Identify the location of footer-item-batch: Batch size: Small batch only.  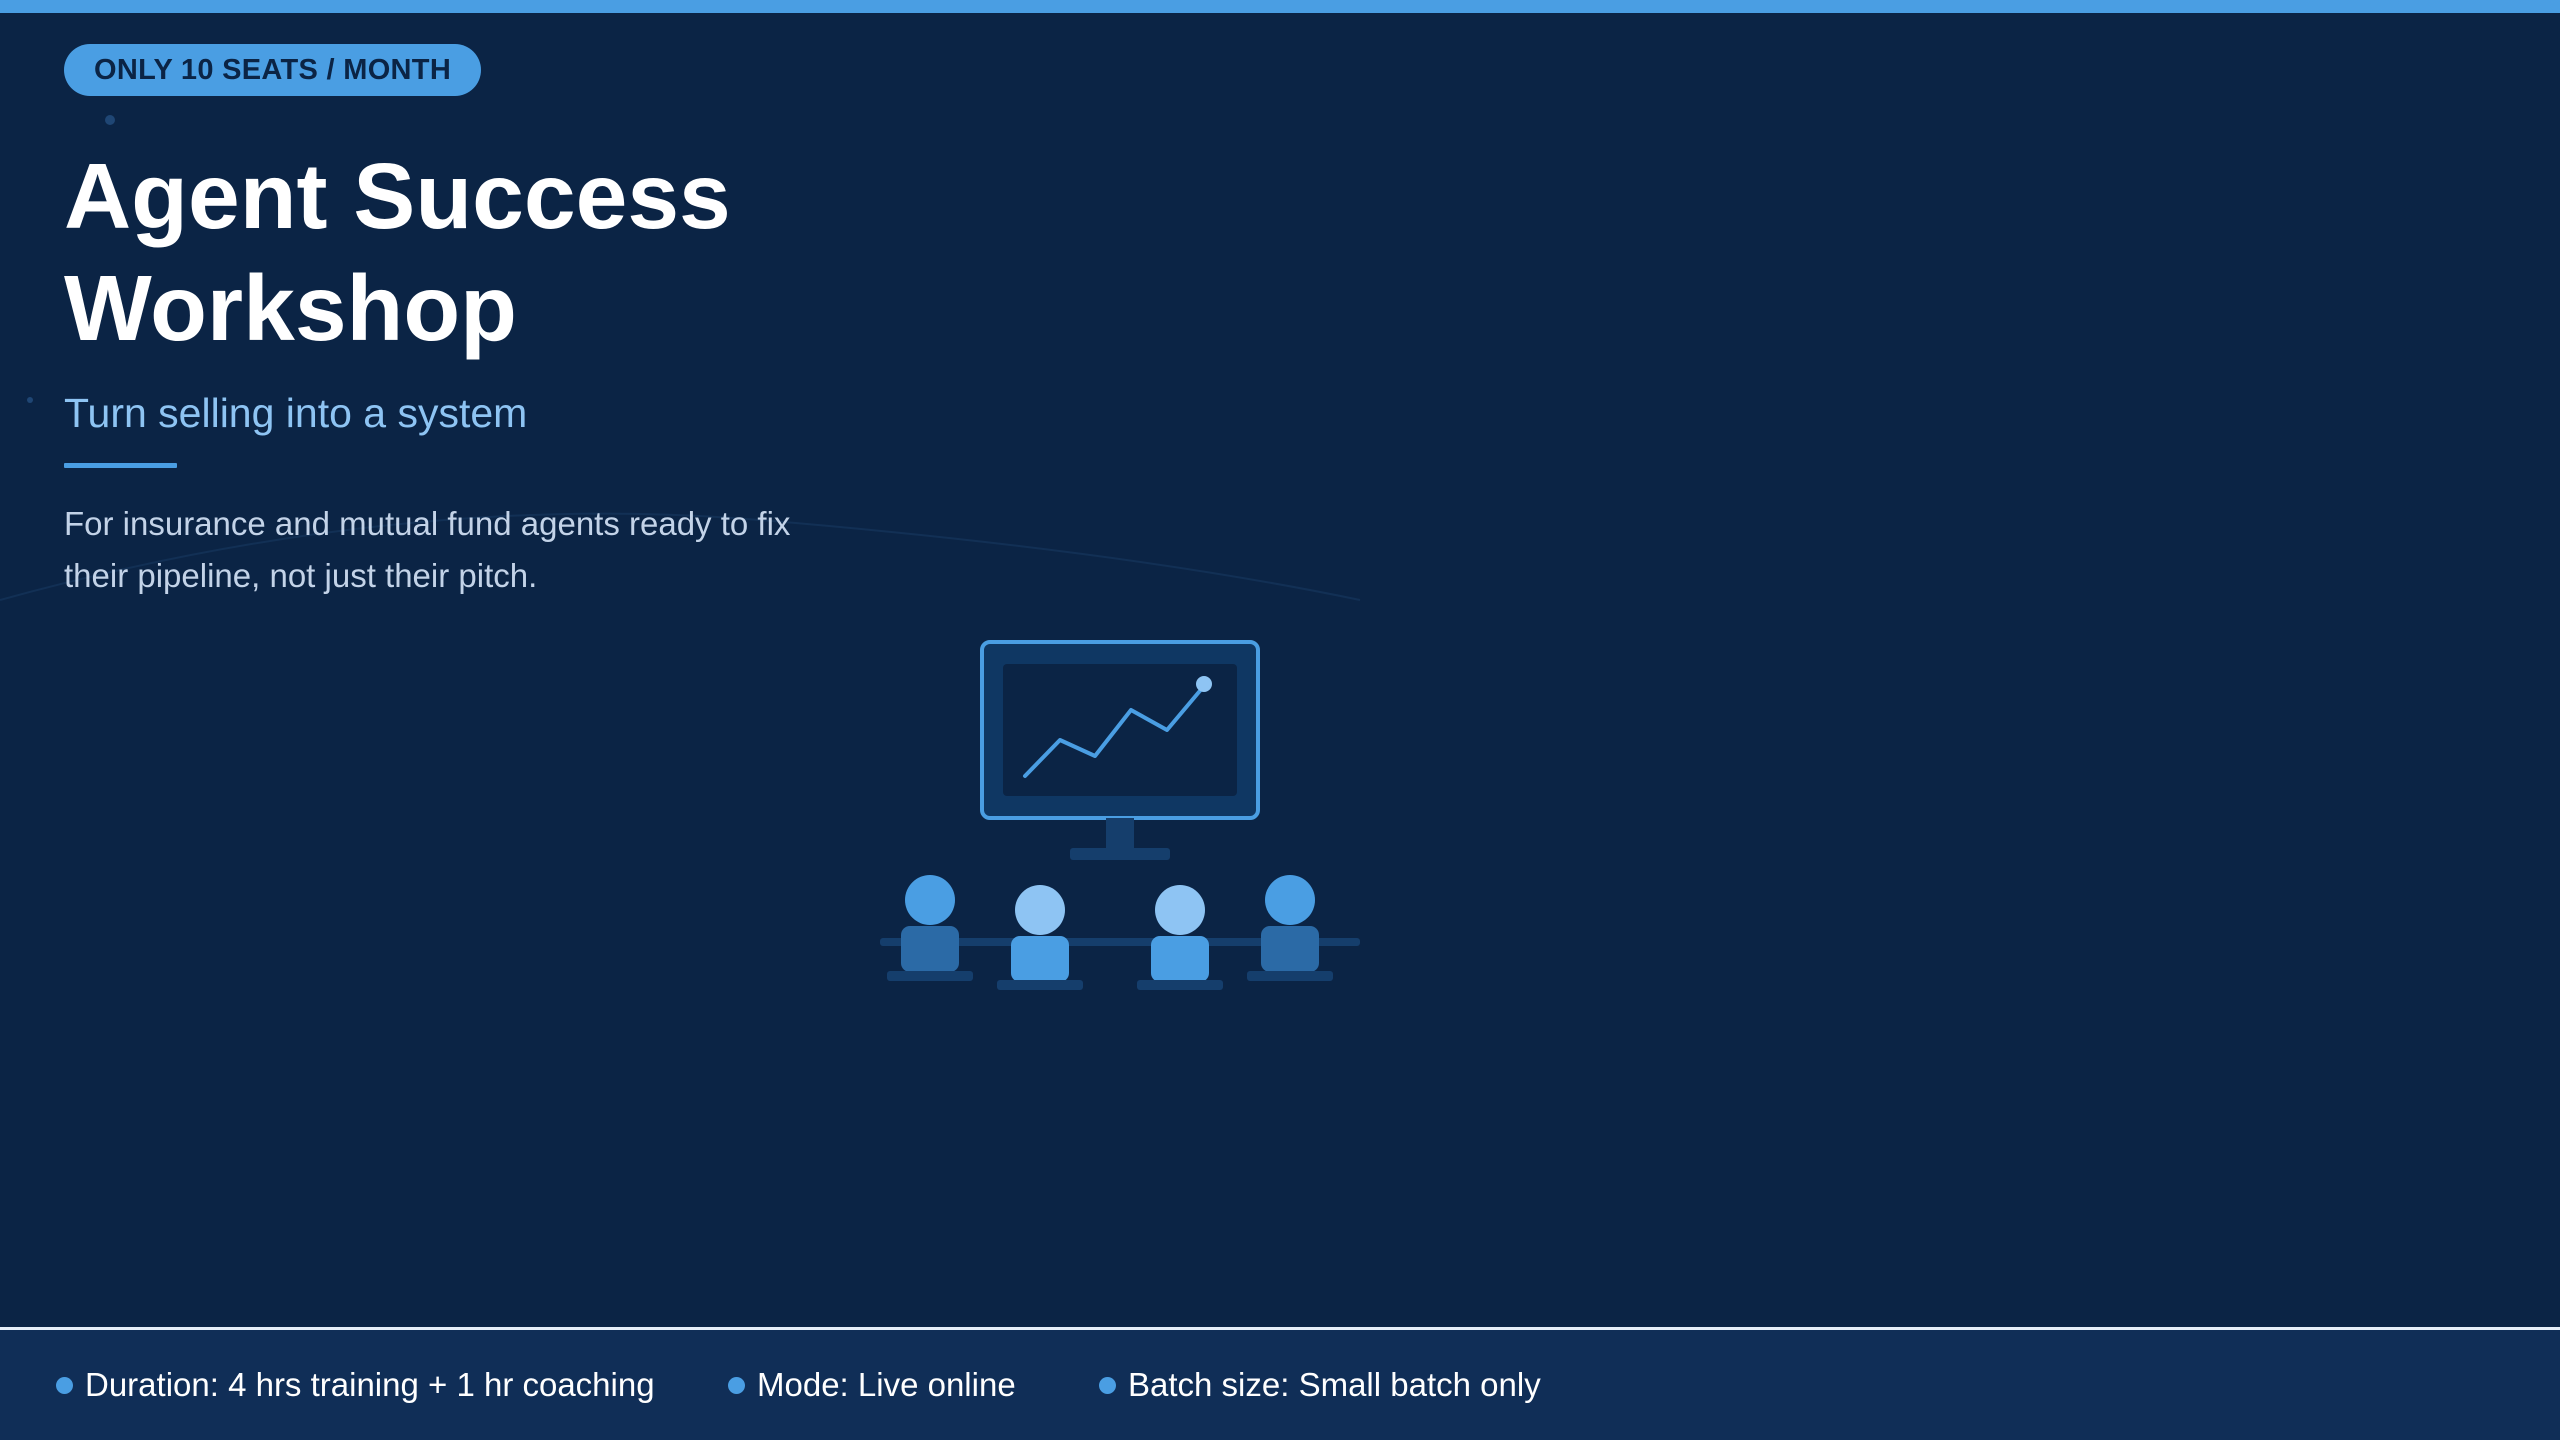
(1320, 1385).